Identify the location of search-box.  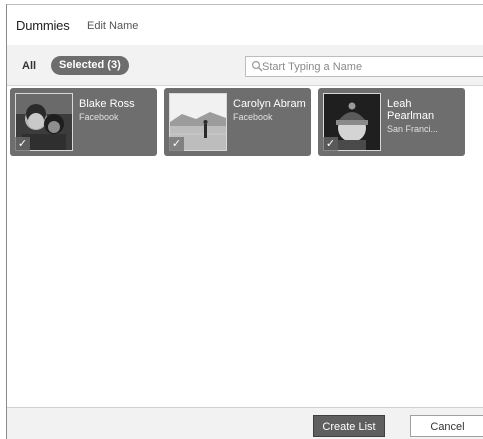
(364, 66).